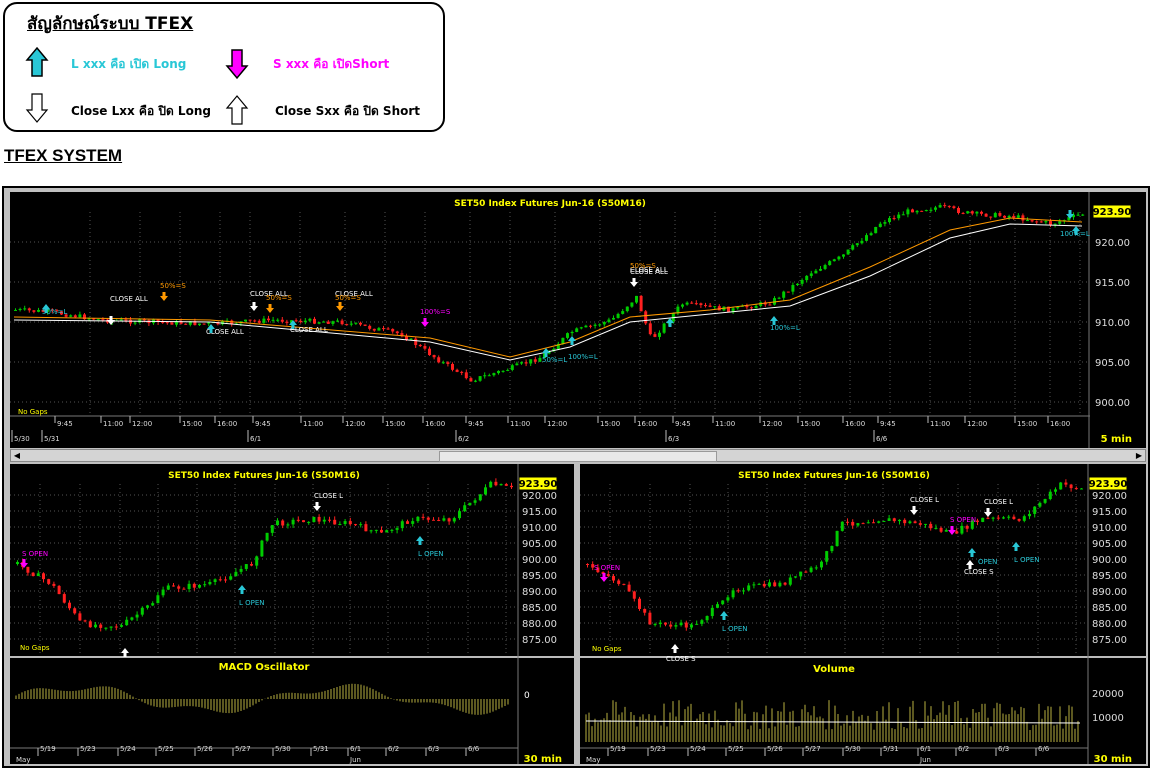 The height and width of the screenshot is (771, 1152). What do you see at coordinates (1112, 403) in the screenshot?
I see `y-tick-label: 900.00` at bounding box center [1112, 403].